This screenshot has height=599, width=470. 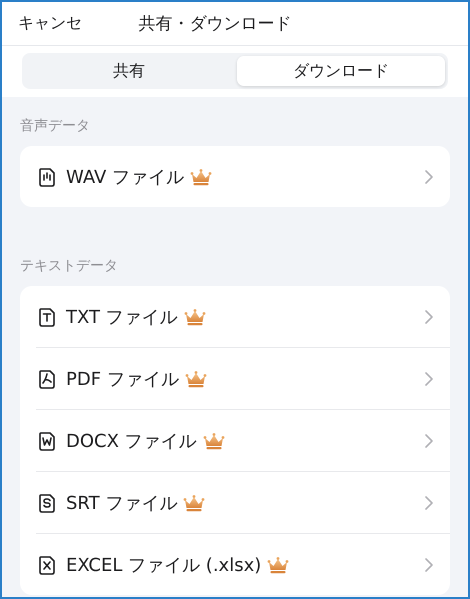 I want to click on spreadsheet-file-icon, so click(x=47, y=565).